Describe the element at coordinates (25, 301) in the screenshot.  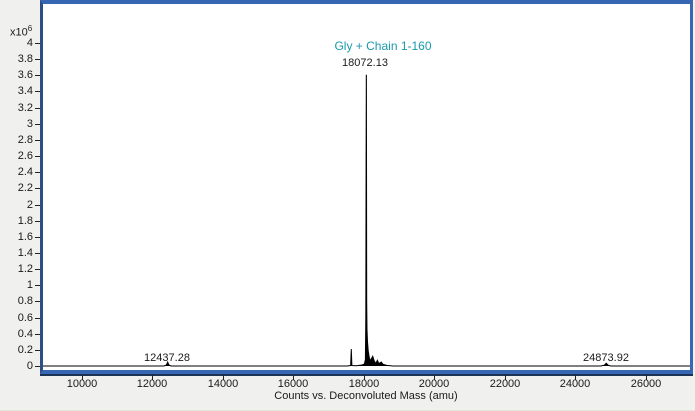
I see `y-tick-label: 0.8` at that location.